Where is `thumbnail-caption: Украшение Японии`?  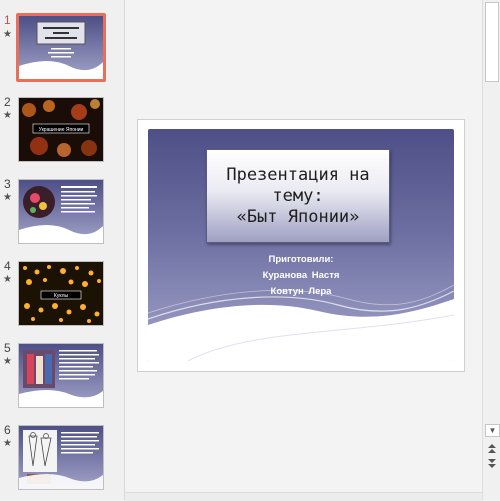
thumbnail-caption: Украшение Японии is located at coordinates (61, 130).